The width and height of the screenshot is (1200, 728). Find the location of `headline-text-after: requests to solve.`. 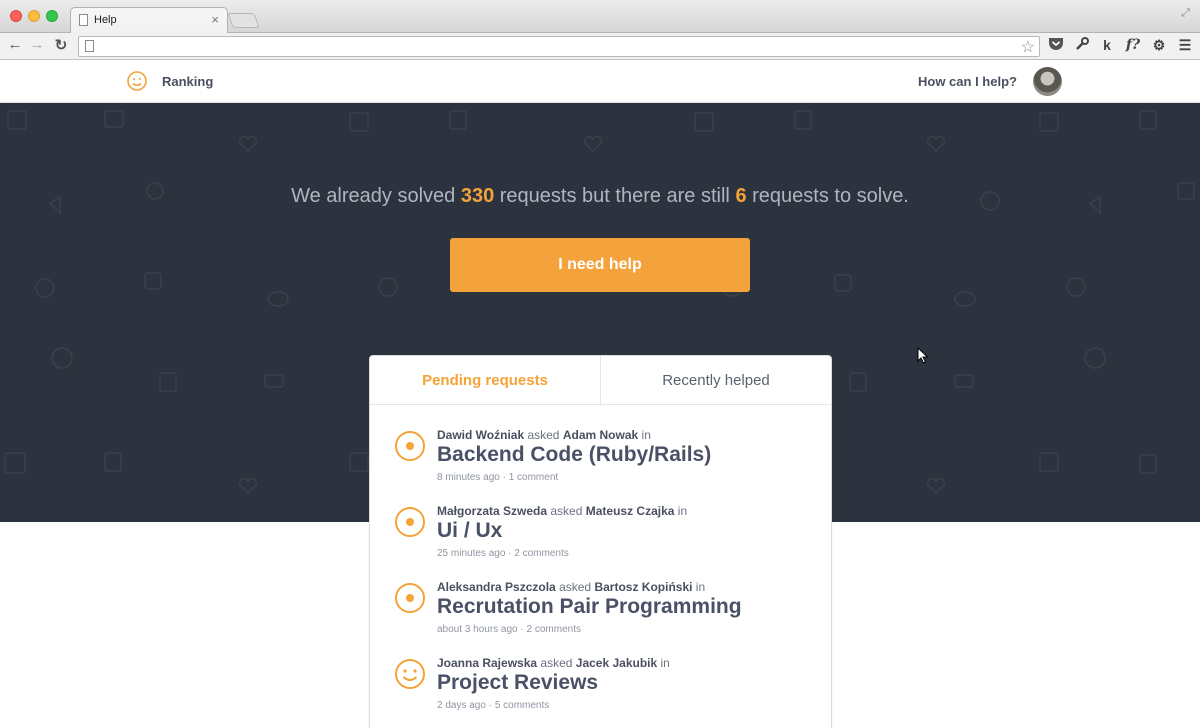

headline-text-after: requests to solve. is located at coordinates (827, 196).